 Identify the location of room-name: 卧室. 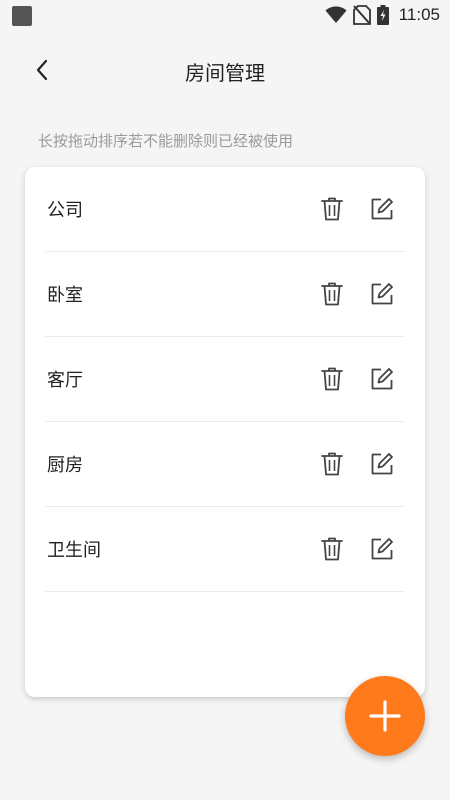
(65, 295).